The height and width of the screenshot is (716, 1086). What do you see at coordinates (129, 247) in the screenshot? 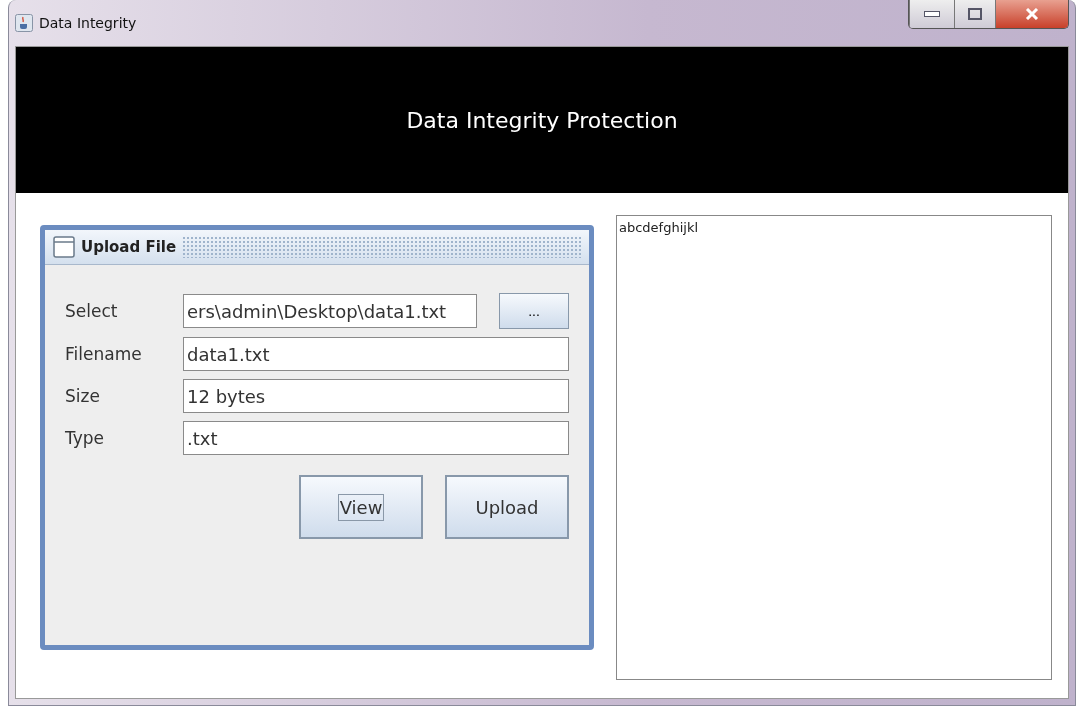
I see `panel-title: Upload File` at bounding box center [129, 247].